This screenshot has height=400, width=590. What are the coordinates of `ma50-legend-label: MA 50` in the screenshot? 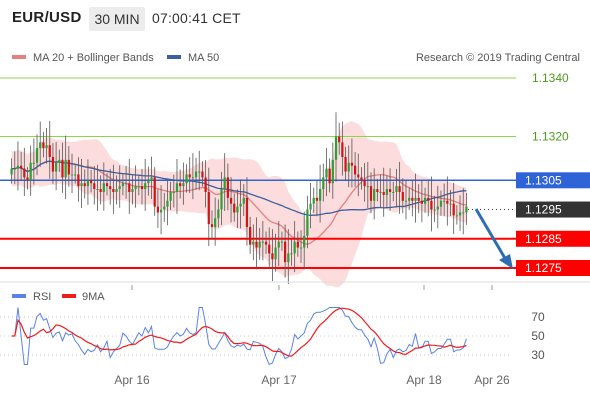 It's located at (203, 58).